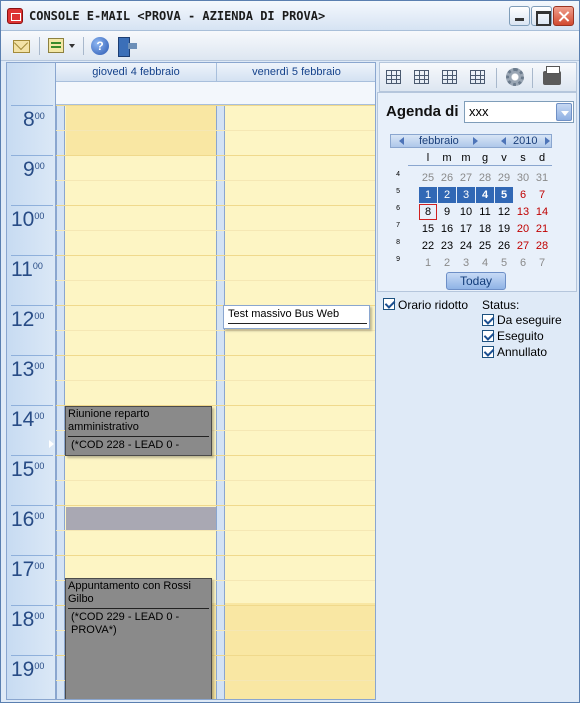  What do you see at coordinates (83, 46) in the screenshot?
I see `toolbar-separator` at bounding box center [83, 46].